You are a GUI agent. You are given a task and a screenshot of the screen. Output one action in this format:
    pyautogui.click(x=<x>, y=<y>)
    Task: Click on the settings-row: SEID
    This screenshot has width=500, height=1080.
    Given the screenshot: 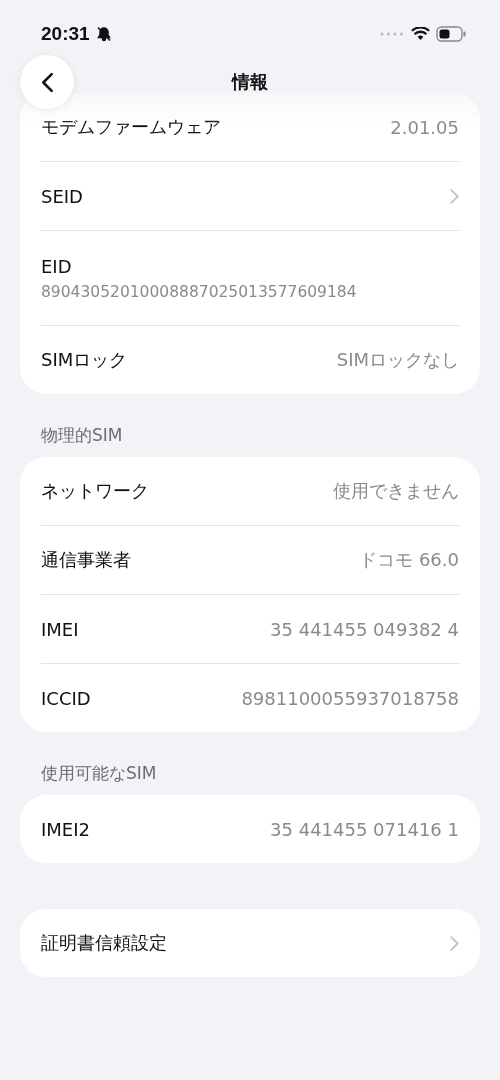 What is the action you would take?
    pyautogui.click(x=250, y=196)
    